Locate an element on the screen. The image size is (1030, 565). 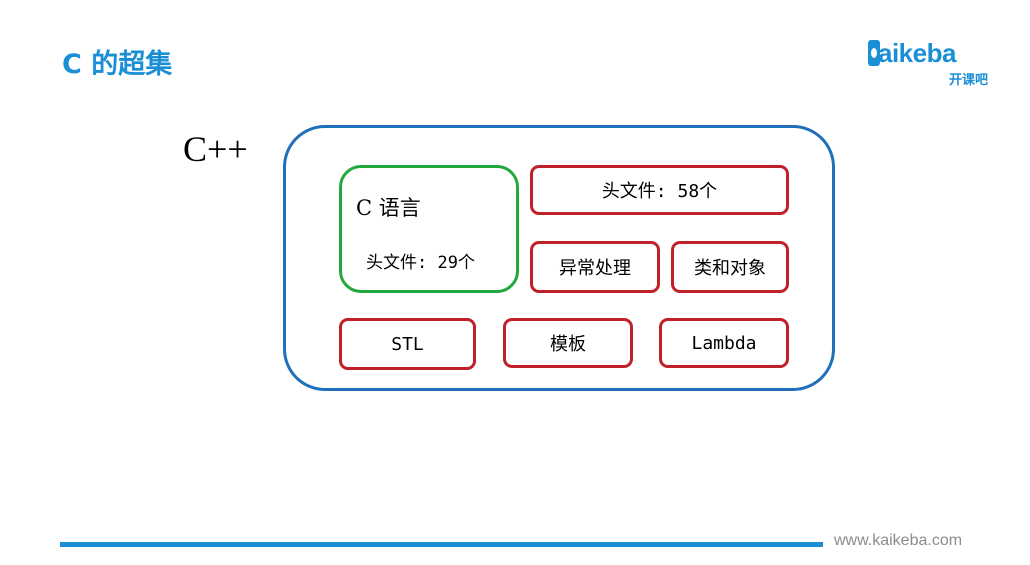
lambda-label: Lambda is located at coordinates (724, 343).